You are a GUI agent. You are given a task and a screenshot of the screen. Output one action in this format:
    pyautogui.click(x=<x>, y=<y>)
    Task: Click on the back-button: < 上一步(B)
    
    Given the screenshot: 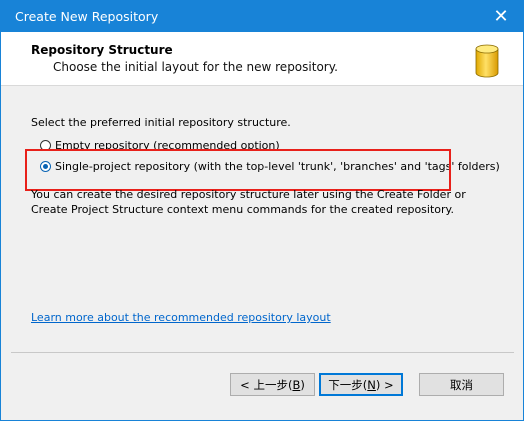 What is the action you would take?
    pyautogui.click(x=272, y=384)
    